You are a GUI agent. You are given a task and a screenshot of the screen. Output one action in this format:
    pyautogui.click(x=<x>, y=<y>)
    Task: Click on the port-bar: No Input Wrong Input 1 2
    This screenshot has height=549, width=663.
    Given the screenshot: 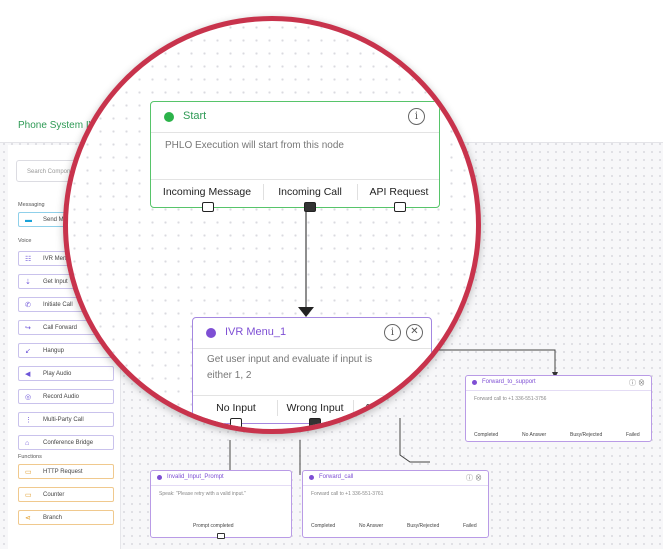 What is the action you would take?
    pyautogui.click(x=312, y=407)
    